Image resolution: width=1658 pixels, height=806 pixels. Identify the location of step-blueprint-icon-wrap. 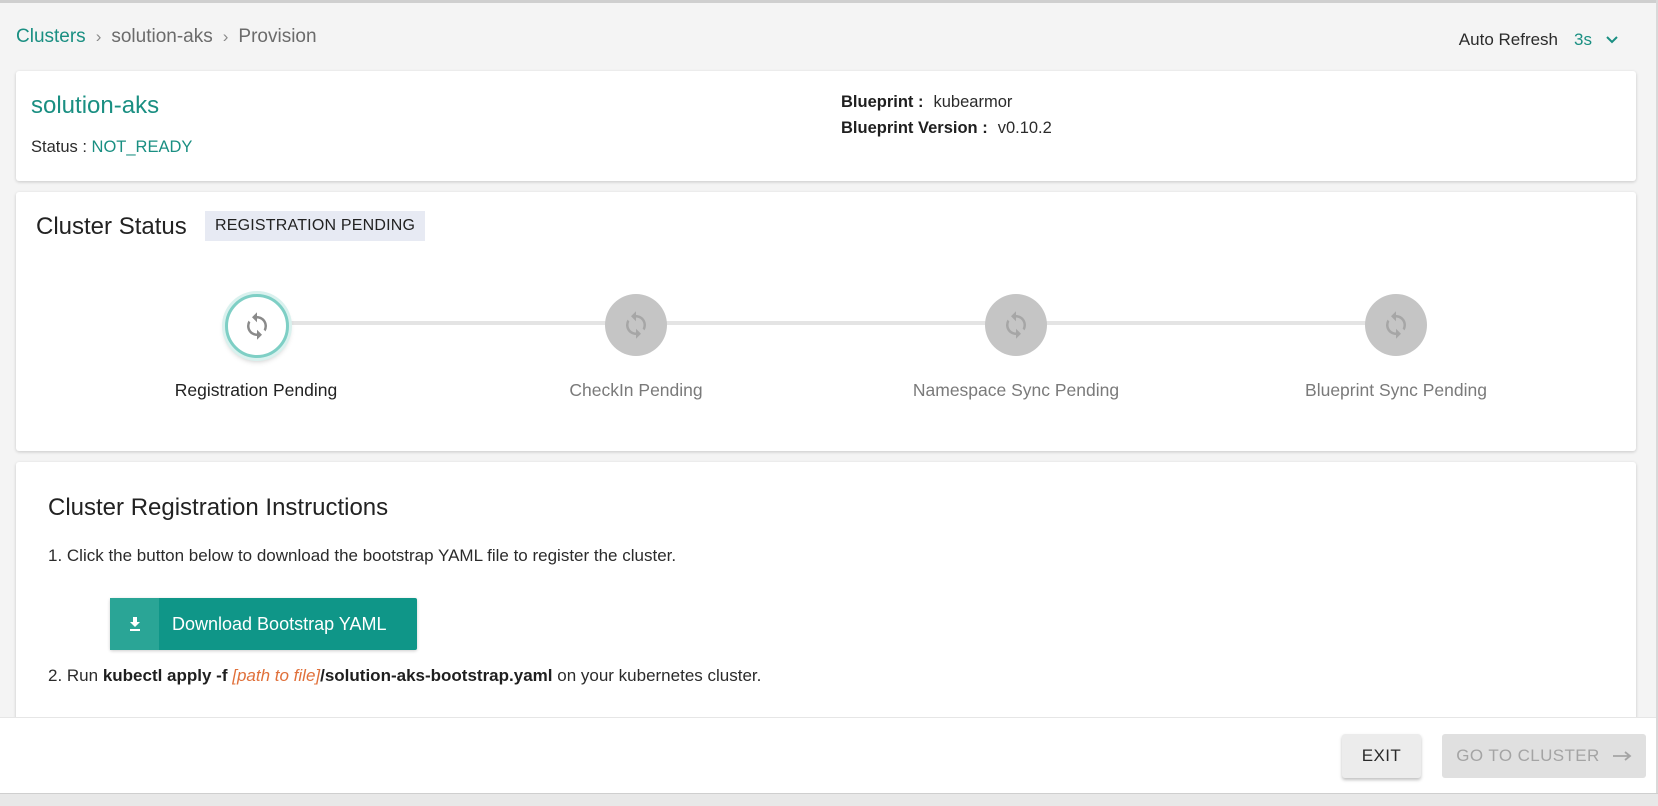
(1396, 325).